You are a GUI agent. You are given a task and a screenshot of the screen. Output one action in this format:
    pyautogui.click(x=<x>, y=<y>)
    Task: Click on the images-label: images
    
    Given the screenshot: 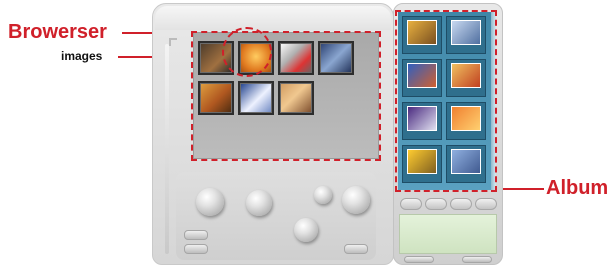 What is the action you would take?
    pyautogui.click(x=82, y=56)
    